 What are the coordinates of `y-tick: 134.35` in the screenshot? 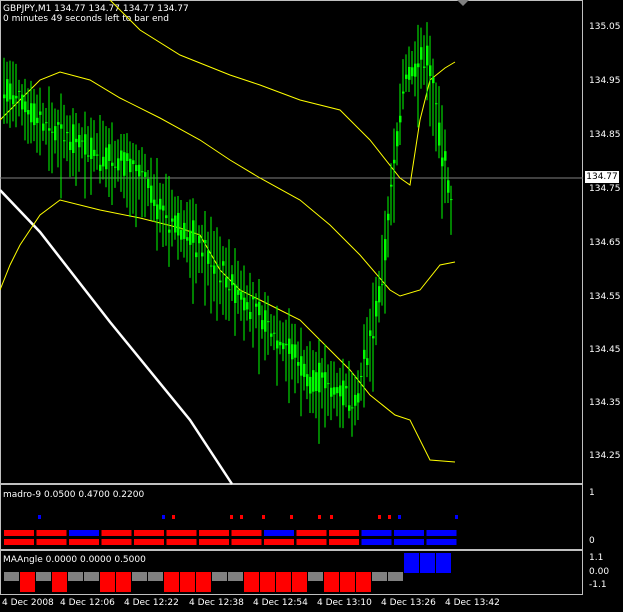 It's located at (605, 403).